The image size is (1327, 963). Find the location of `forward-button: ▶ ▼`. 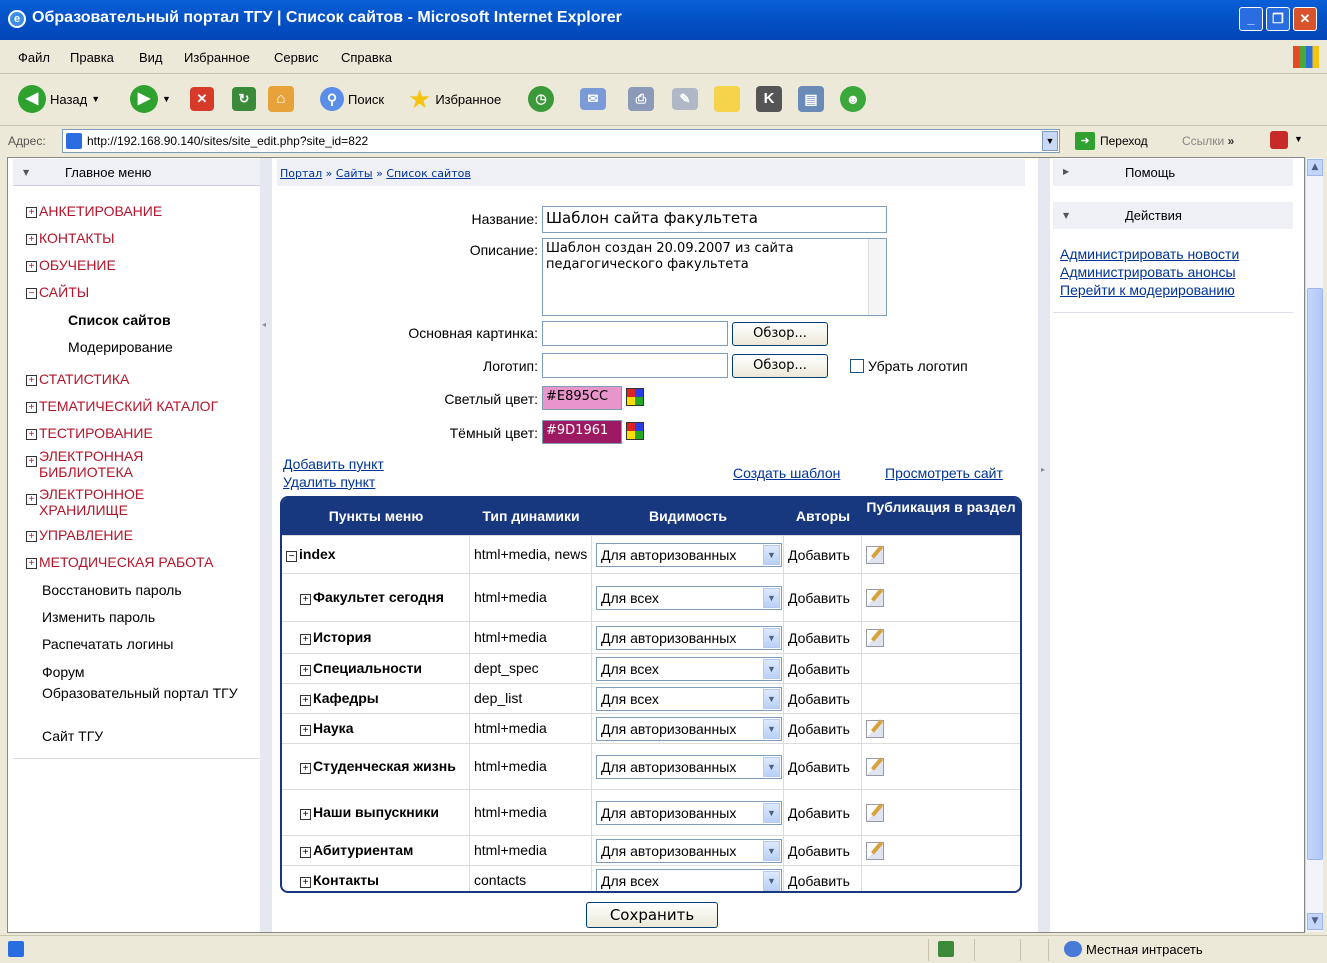

forward-button: ▶ ▼ is located at coordinates (150, 99).